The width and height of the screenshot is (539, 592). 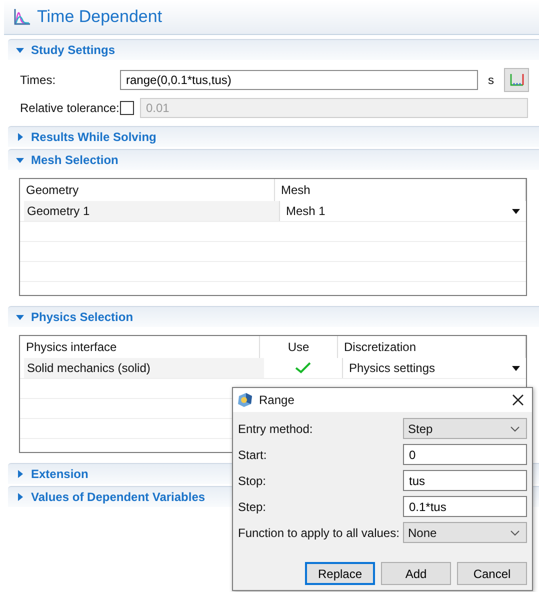 What do you see at coordinates (465, 454) in the screenshot?
I see `input-field: 0` at bounding box center [465, 454].